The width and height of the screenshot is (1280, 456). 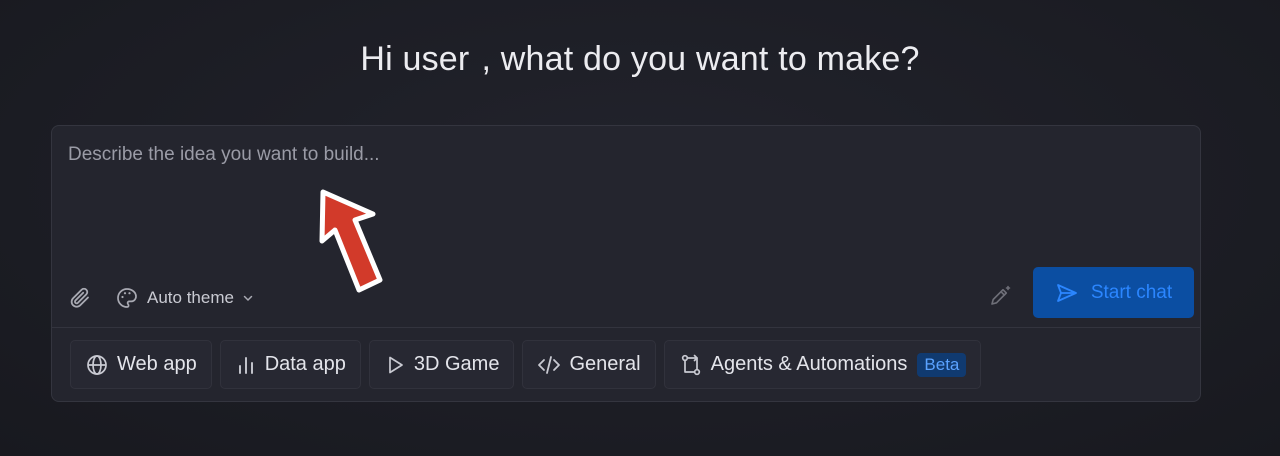 I want to click on start-chat-label: Start chat, so click(x=1131, y=292).